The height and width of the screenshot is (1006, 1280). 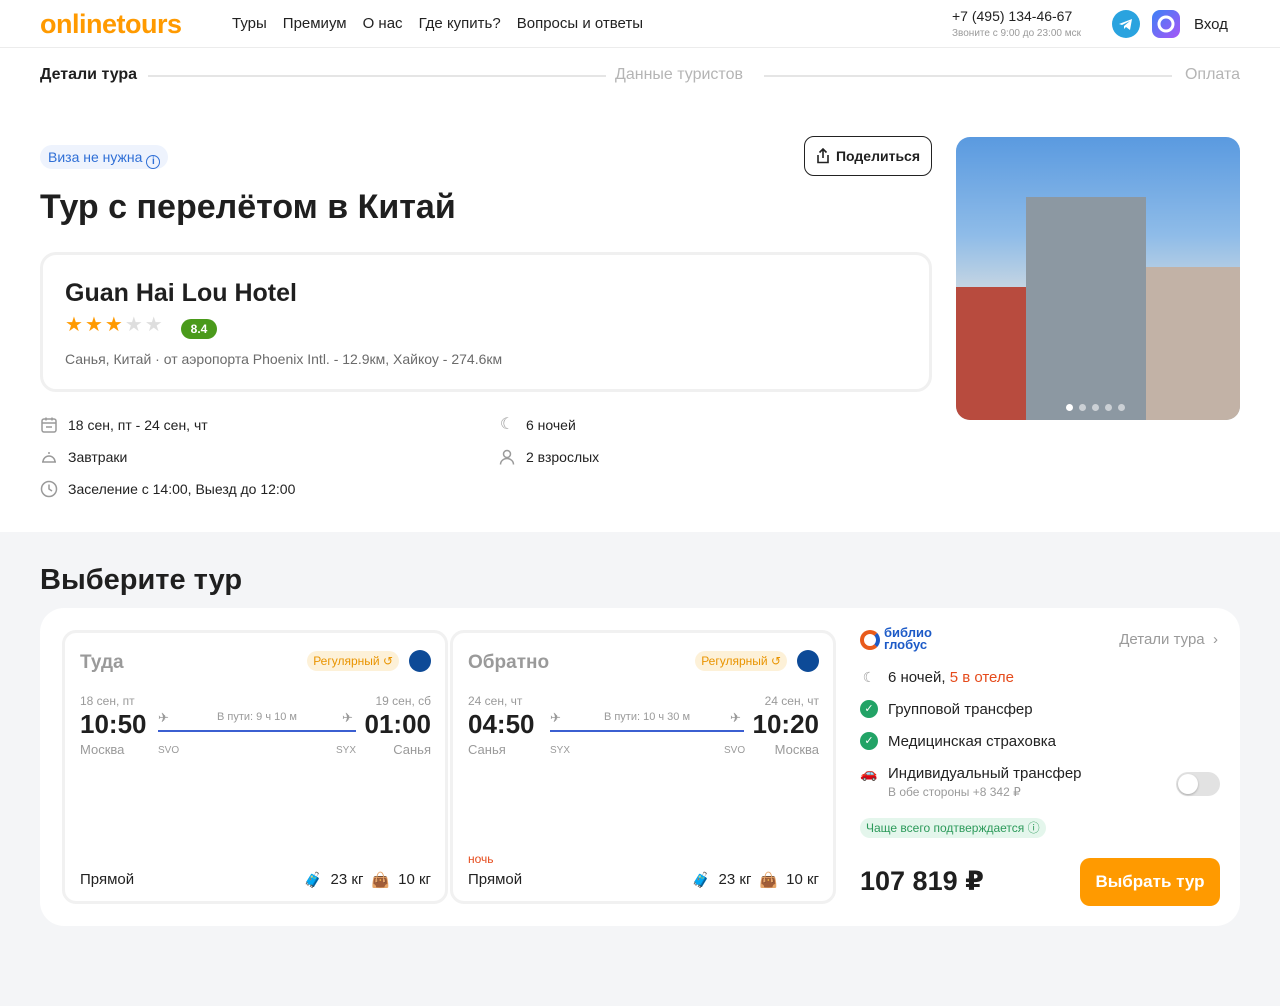 What do you see at coordinates (1098, 278) in the screenshot?
I see `hotel-photo-carousel` at bounding box center [1098, 278].